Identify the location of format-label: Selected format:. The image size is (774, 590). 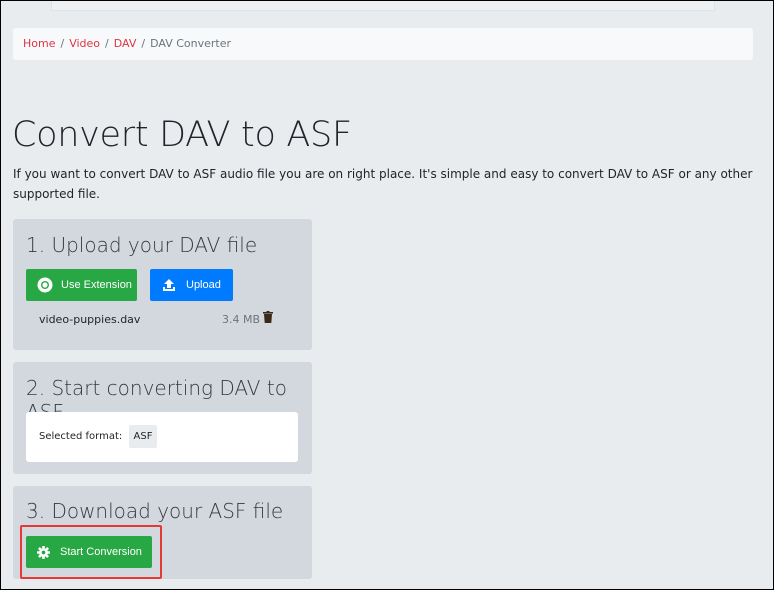
(81, 436).